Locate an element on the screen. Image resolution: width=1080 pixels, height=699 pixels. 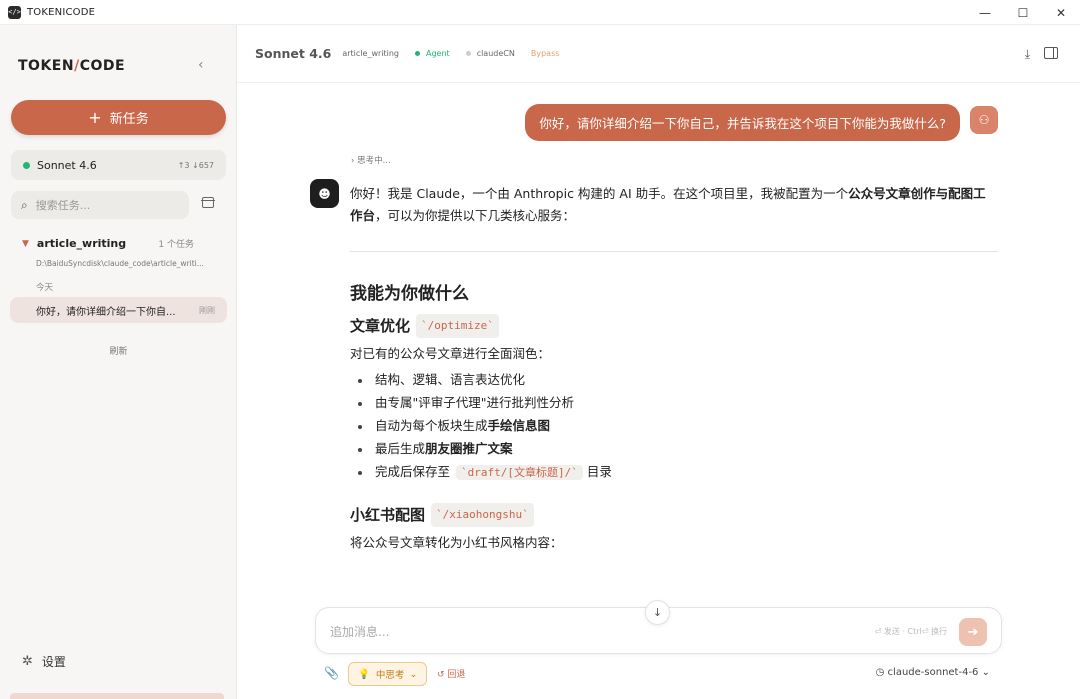
model-status: Sonnet 4.6 ↑3 ↓657 is located at coordinates (118, 165).